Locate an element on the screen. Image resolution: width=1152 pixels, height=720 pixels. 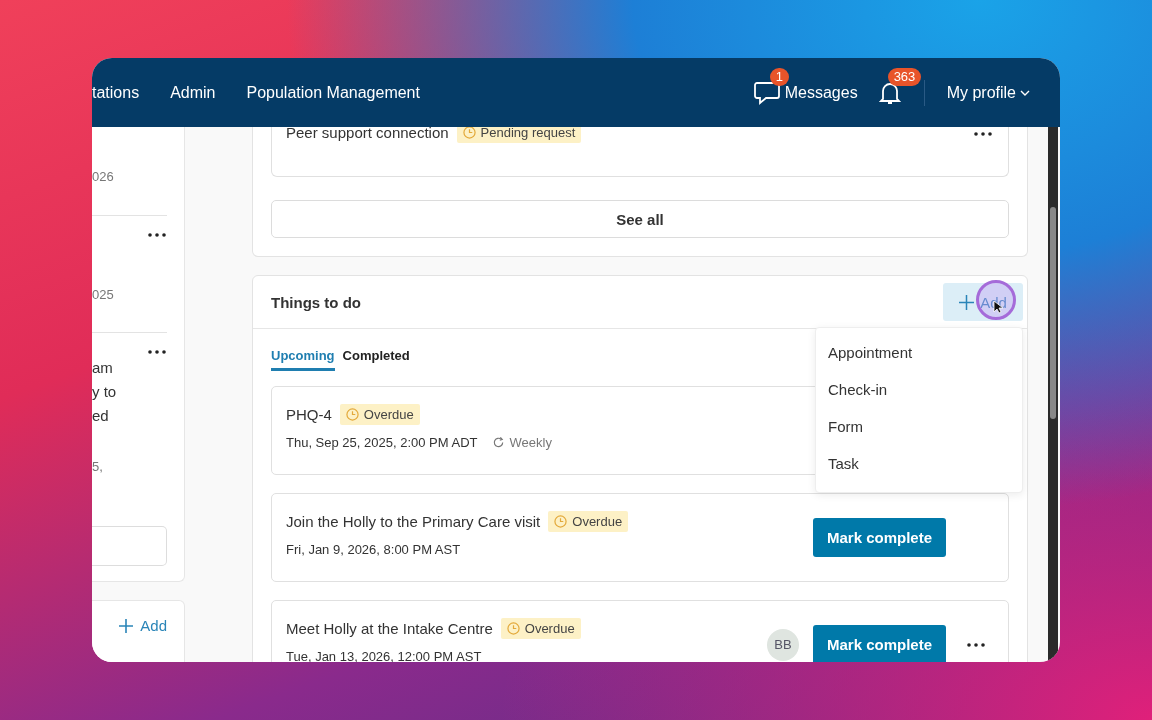
due-date: Fri, Jan 9, 2026, 8:00 PM AST is located at coordinates (373, 549).